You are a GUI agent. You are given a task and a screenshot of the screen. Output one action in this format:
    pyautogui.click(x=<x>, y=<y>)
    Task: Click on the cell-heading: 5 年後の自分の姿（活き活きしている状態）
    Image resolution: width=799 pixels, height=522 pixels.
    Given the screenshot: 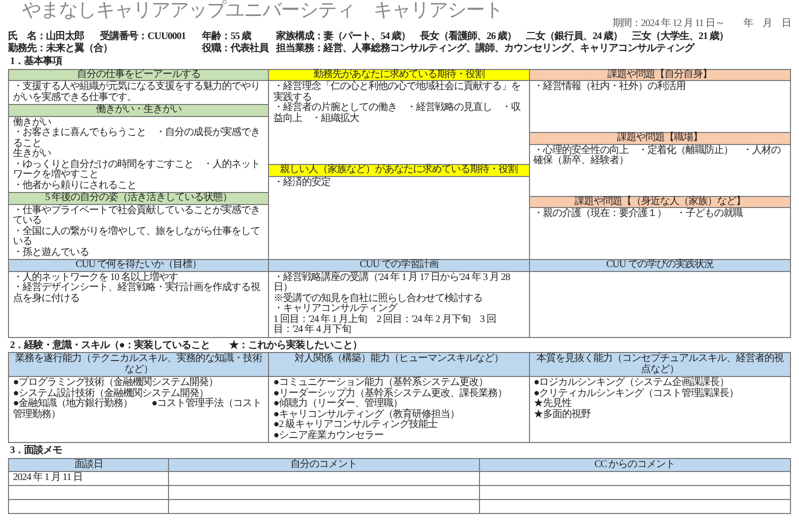 What is the action you would take?
    pyautogui.click(x=138, y=199)
    